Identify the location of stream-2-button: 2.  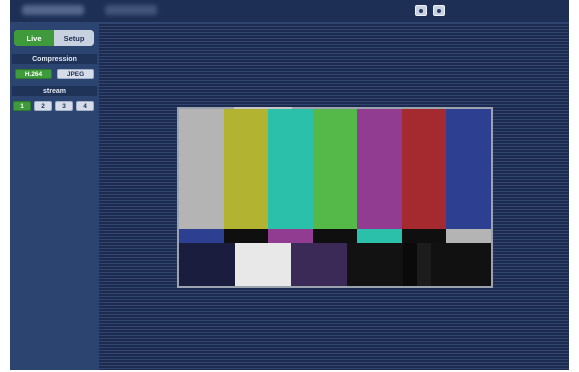
(43, 106).